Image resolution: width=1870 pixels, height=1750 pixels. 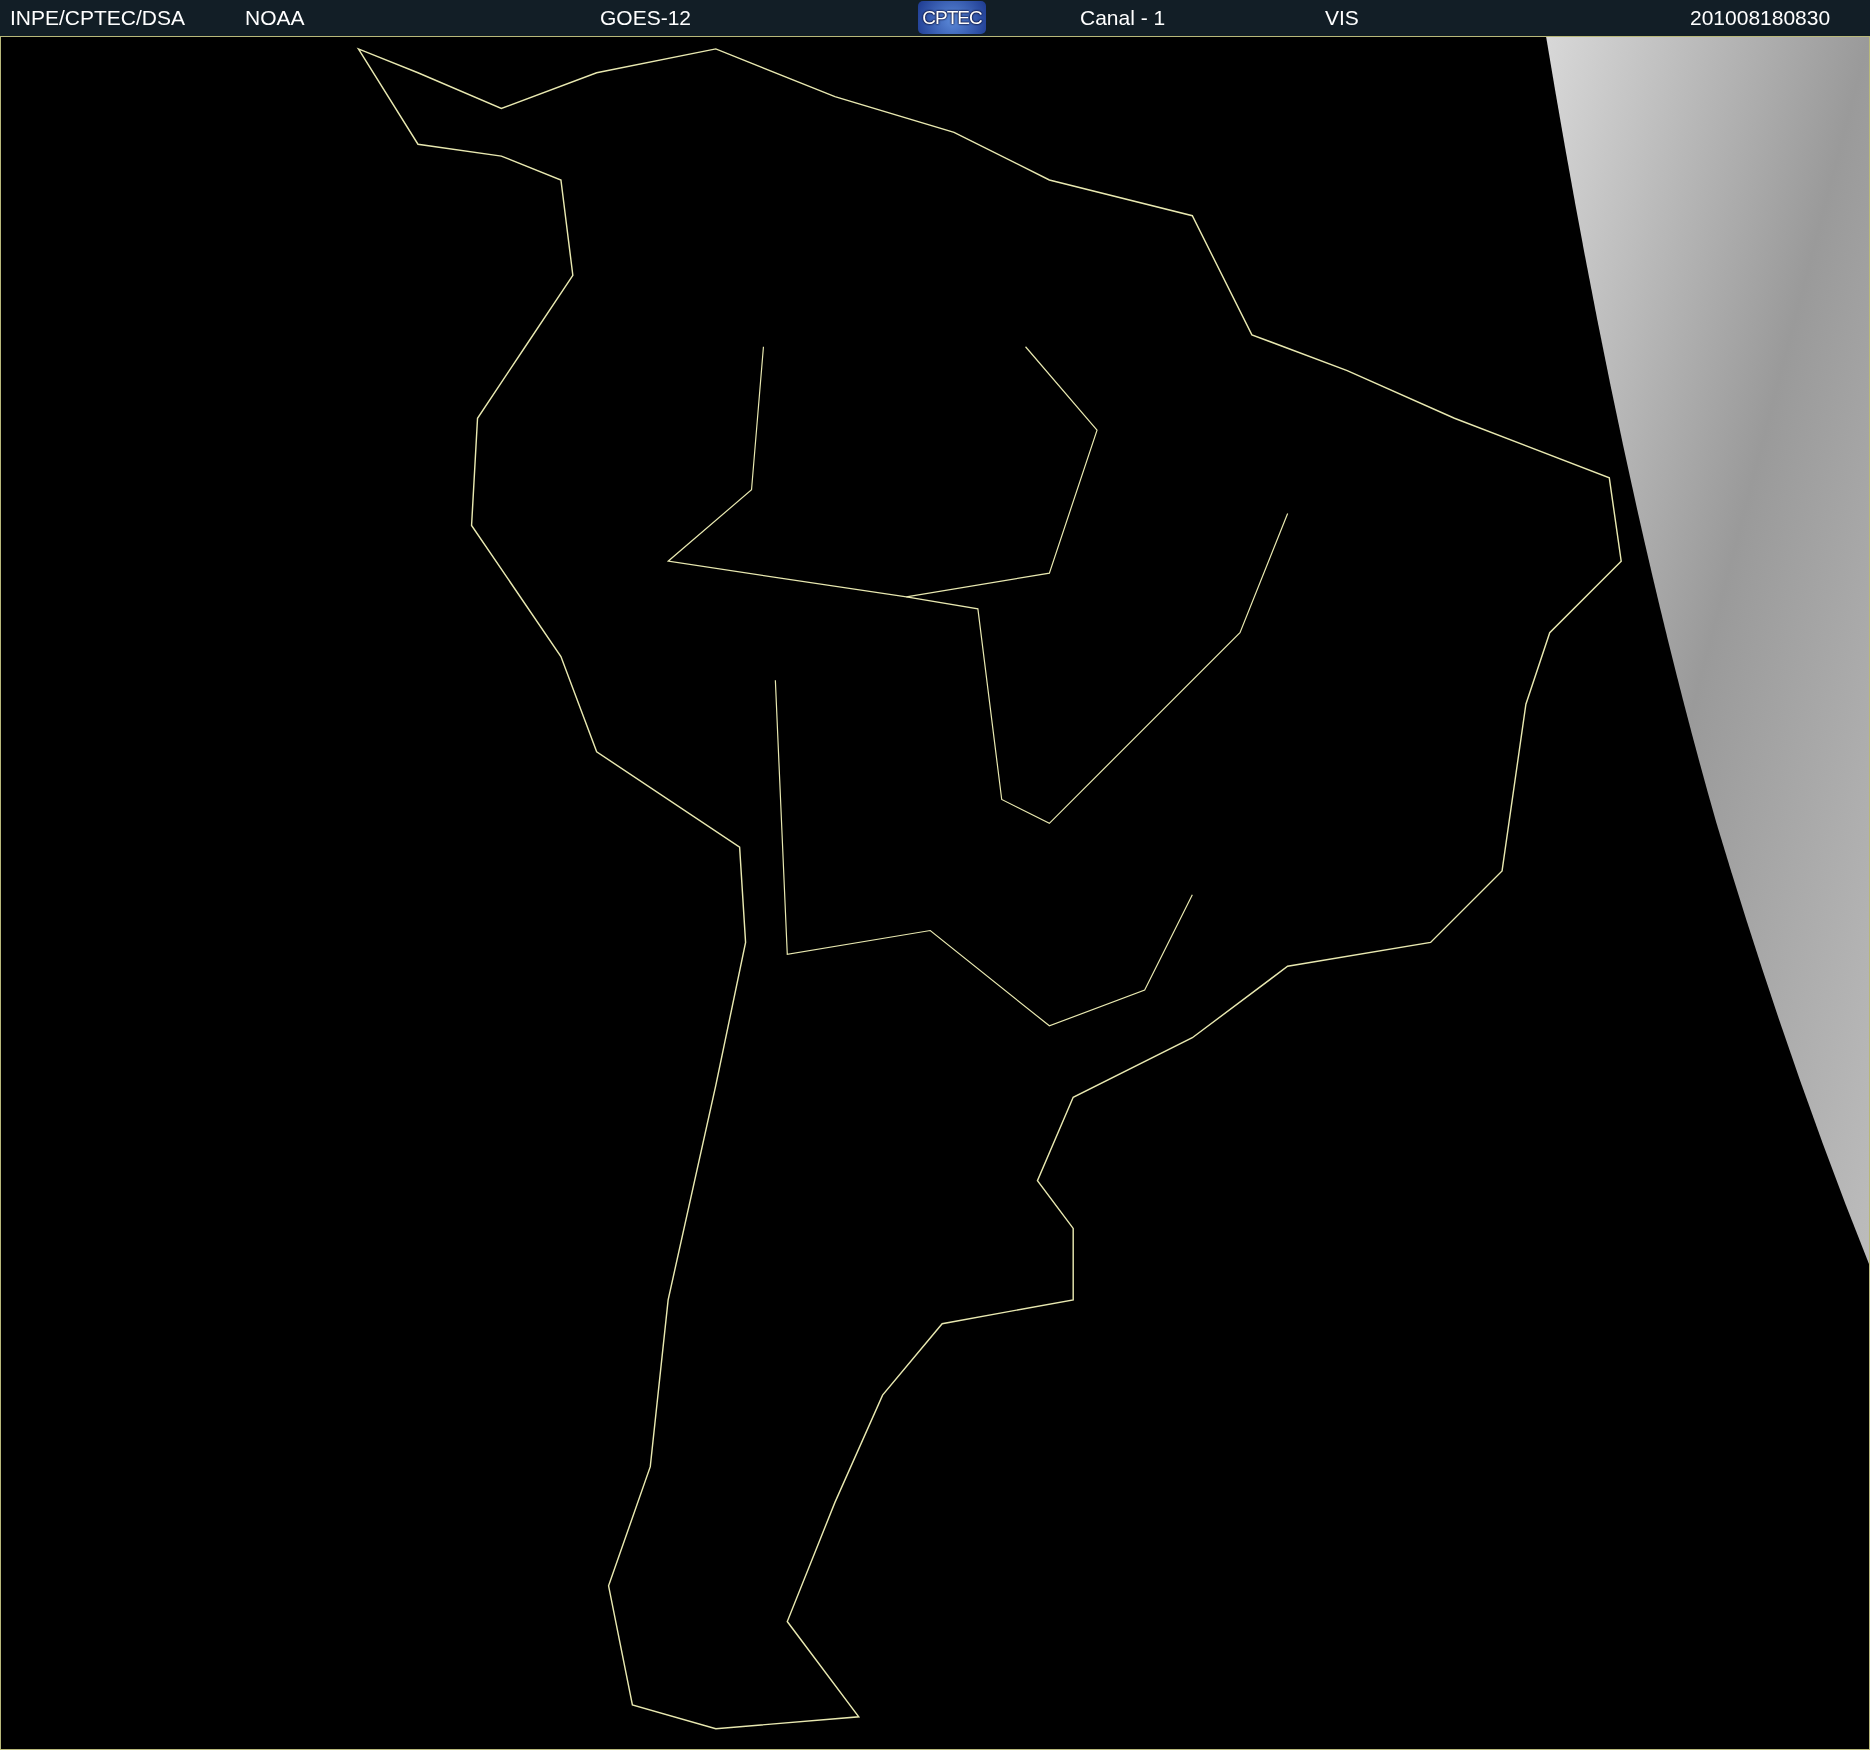 I want to click on header-label: INPE/CPTEC/DSA, so click(x=98, y=18).